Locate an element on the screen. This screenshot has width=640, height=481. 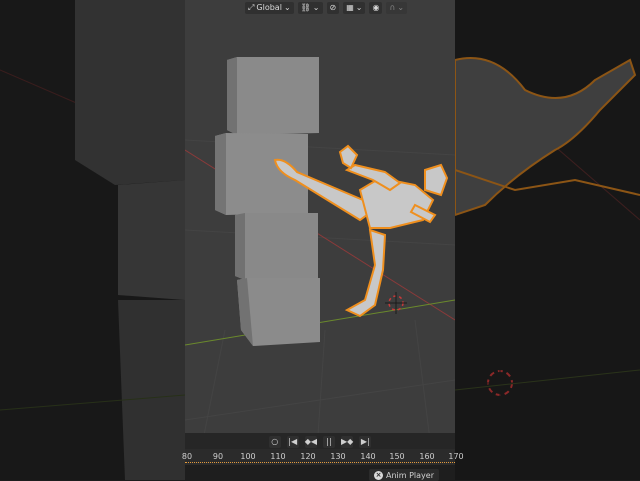
orientation-label: Global is located at coordinates (269, 7).